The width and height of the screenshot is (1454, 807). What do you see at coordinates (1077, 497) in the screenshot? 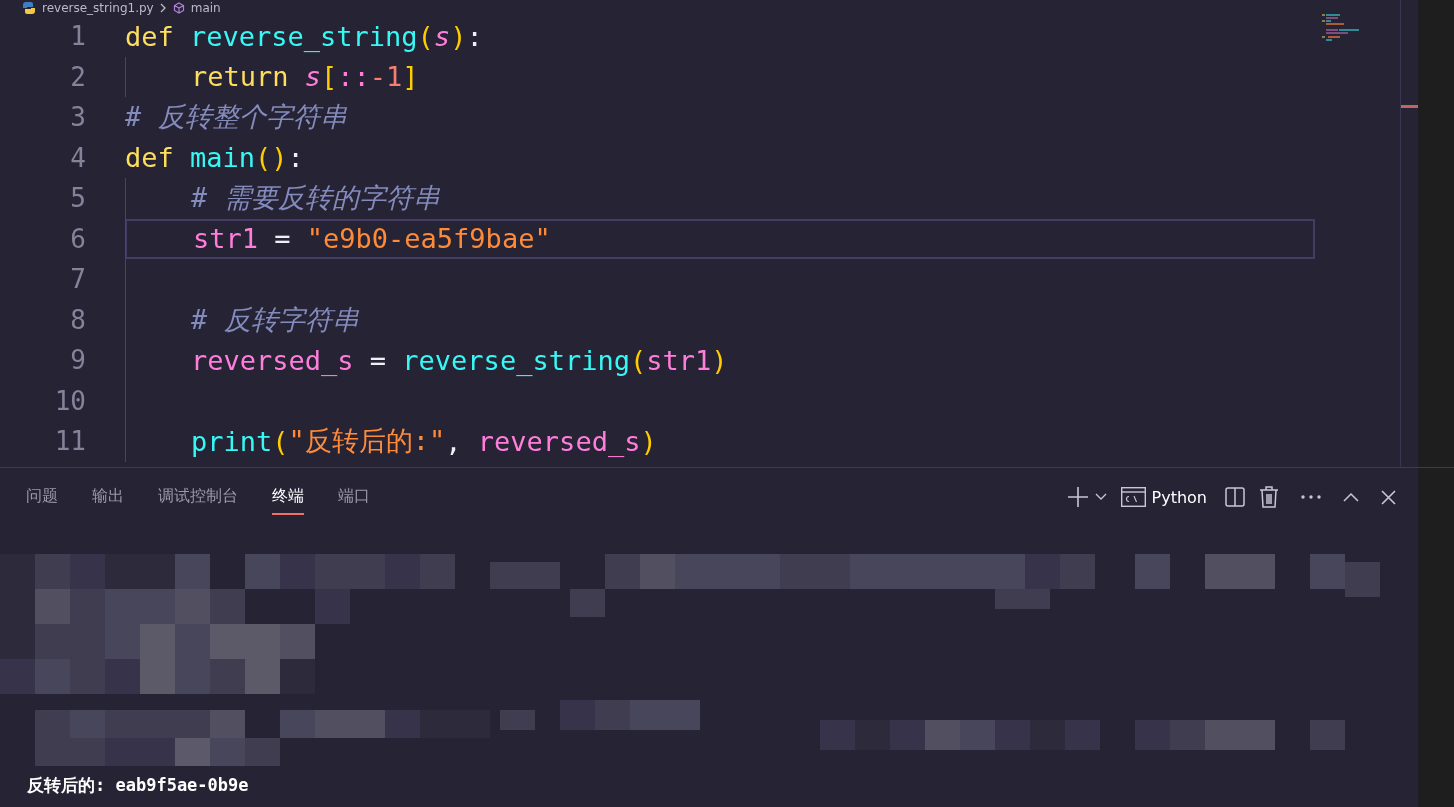
I see `add-icon` at bounding box center [1077, 497].